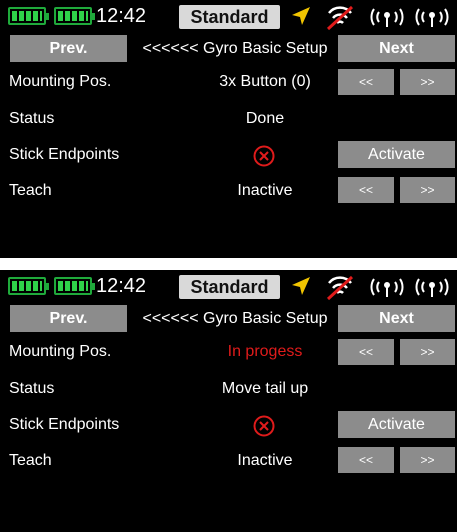 This screenshot has height=532, width=457. Describe the element at coordinates (228, 264) in the screenshot. I see `divider` at that location.